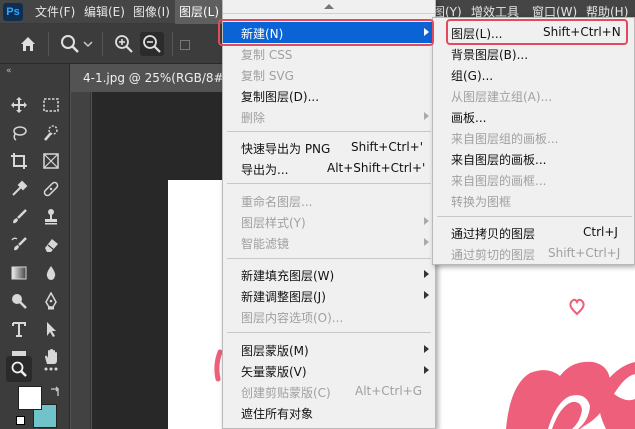 The width and height of the screenshot is (635, 429). What do you see at coordinates (9, 71) in the screenshot?
I see `collapse-icon: «` at bounding box center [9, 71].